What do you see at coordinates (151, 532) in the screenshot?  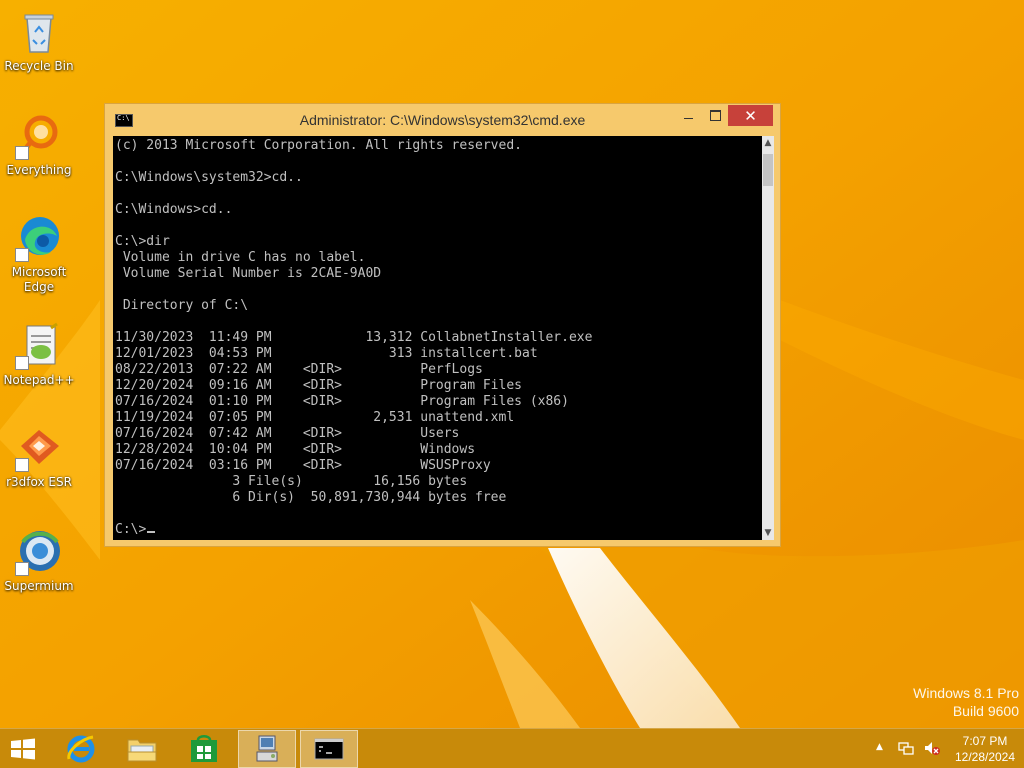 I see `text-cursor` at bounding box center [151, 532].